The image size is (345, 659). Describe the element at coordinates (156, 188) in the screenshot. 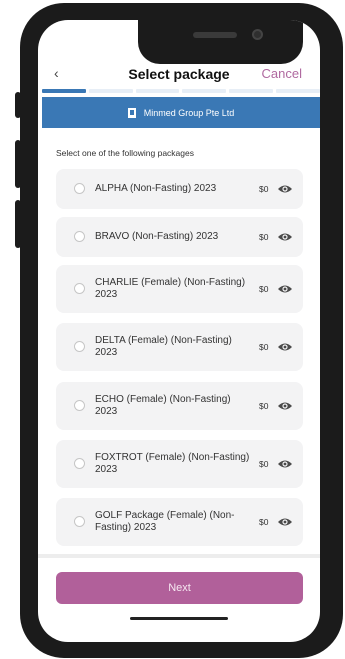

I see `package-name: ALPHA (Non-Fasting) 2023` at that location.